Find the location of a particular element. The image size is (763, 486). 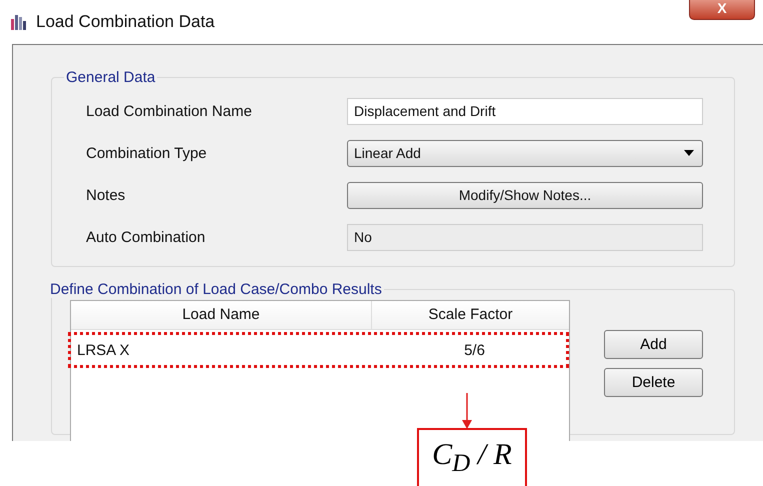

app-icon is located at coordinates (19, 22).